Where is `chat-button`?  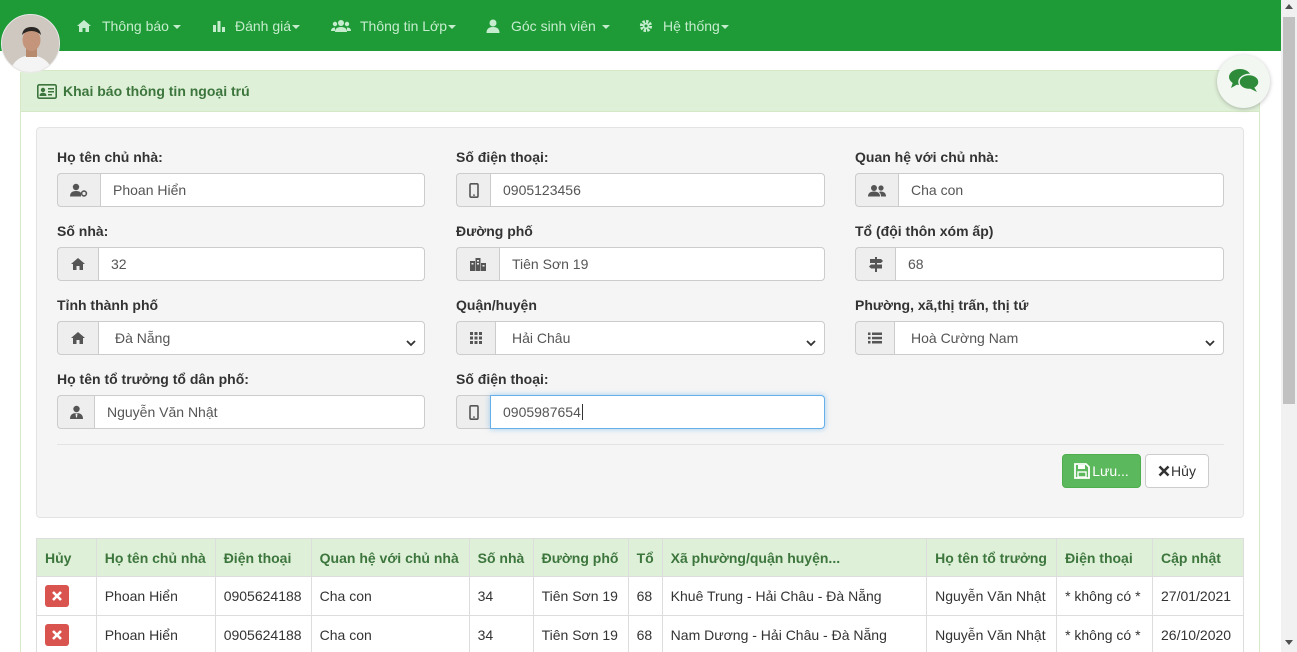 chat-button is located at coordinates (1243, 81).